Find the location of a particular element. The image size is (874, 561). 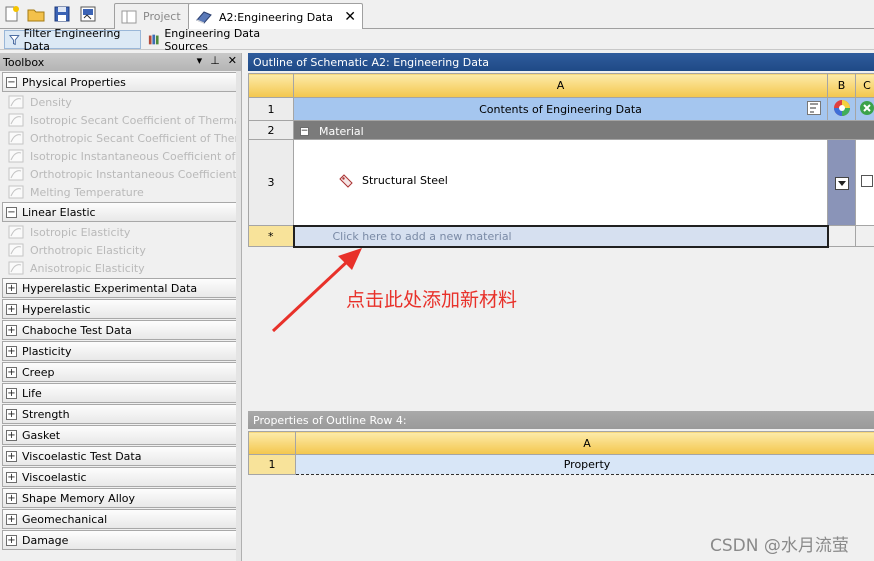

property-cell: Property is located at coordinates (584, 464).